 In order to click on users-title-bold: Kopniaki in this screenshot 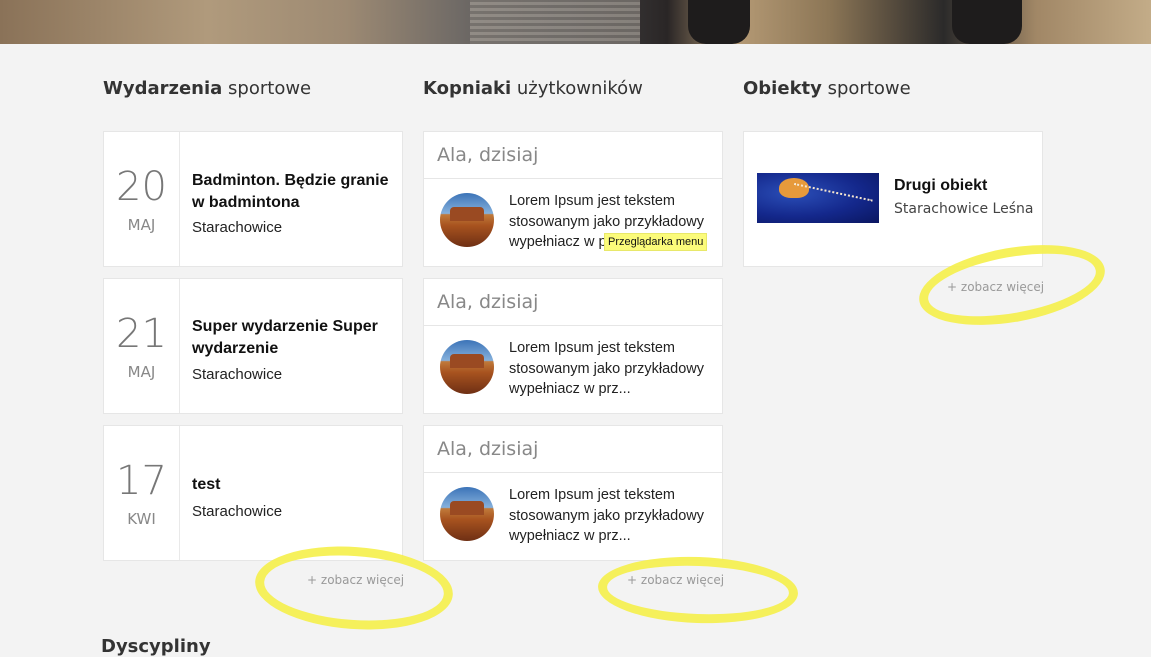, I will do `click(467, 88)`.